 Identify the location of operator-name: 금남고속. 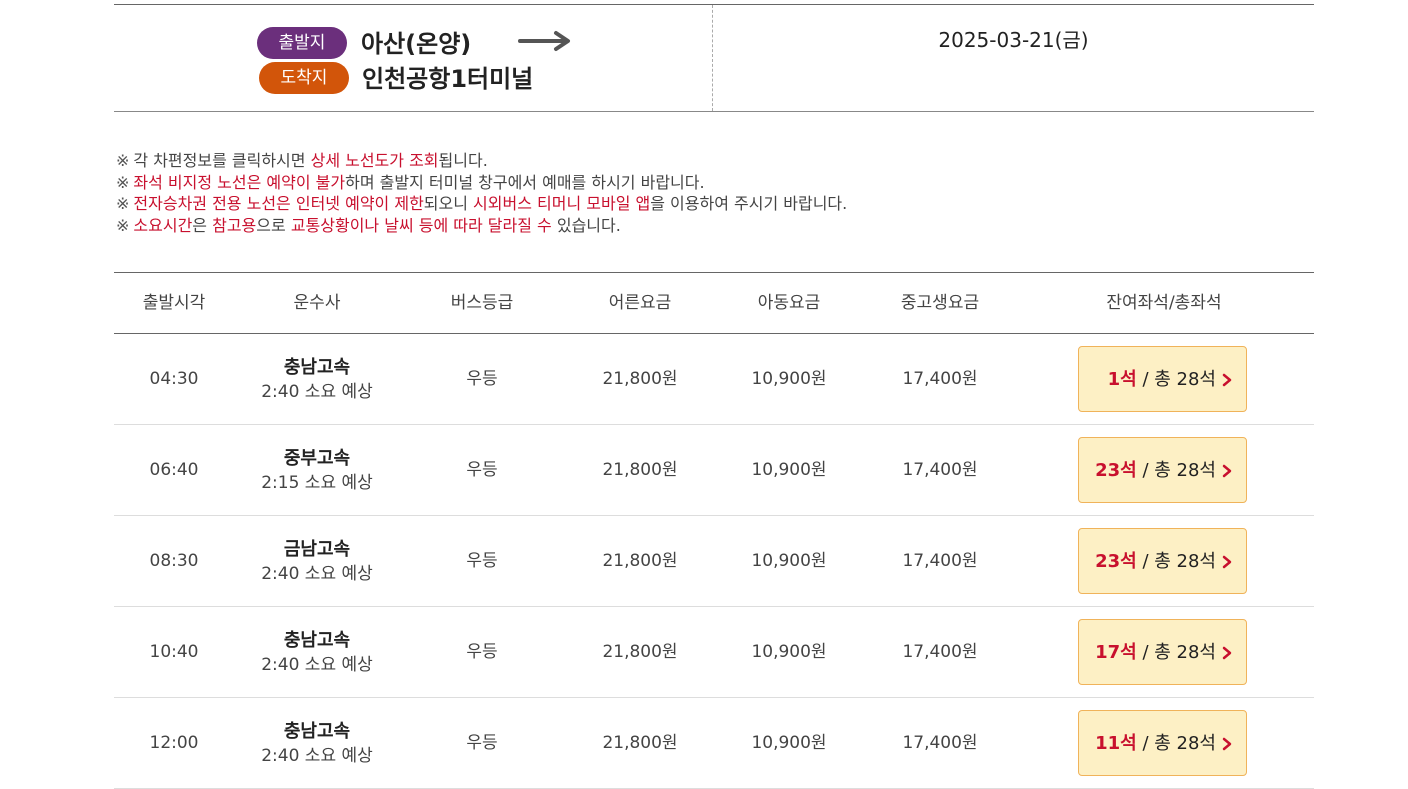
(317, 549).